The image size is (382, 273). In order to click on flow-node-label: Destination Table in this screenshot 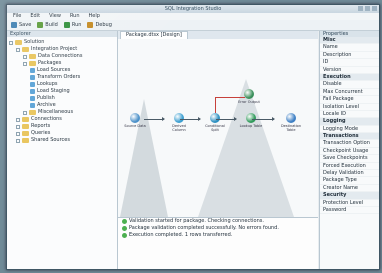, I will do `click(291, 128)`.